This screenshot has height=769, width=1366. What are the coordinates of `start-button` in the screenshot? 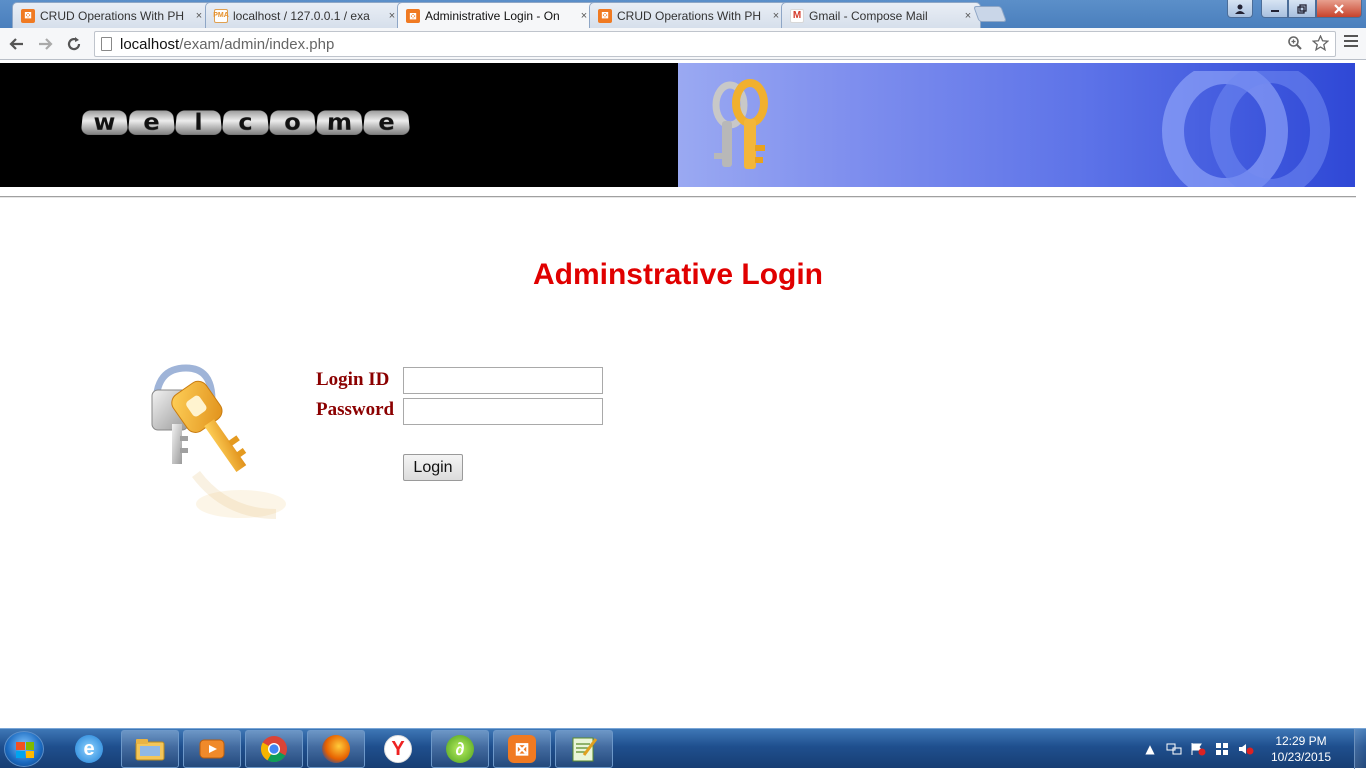 It's located at (24, 749).